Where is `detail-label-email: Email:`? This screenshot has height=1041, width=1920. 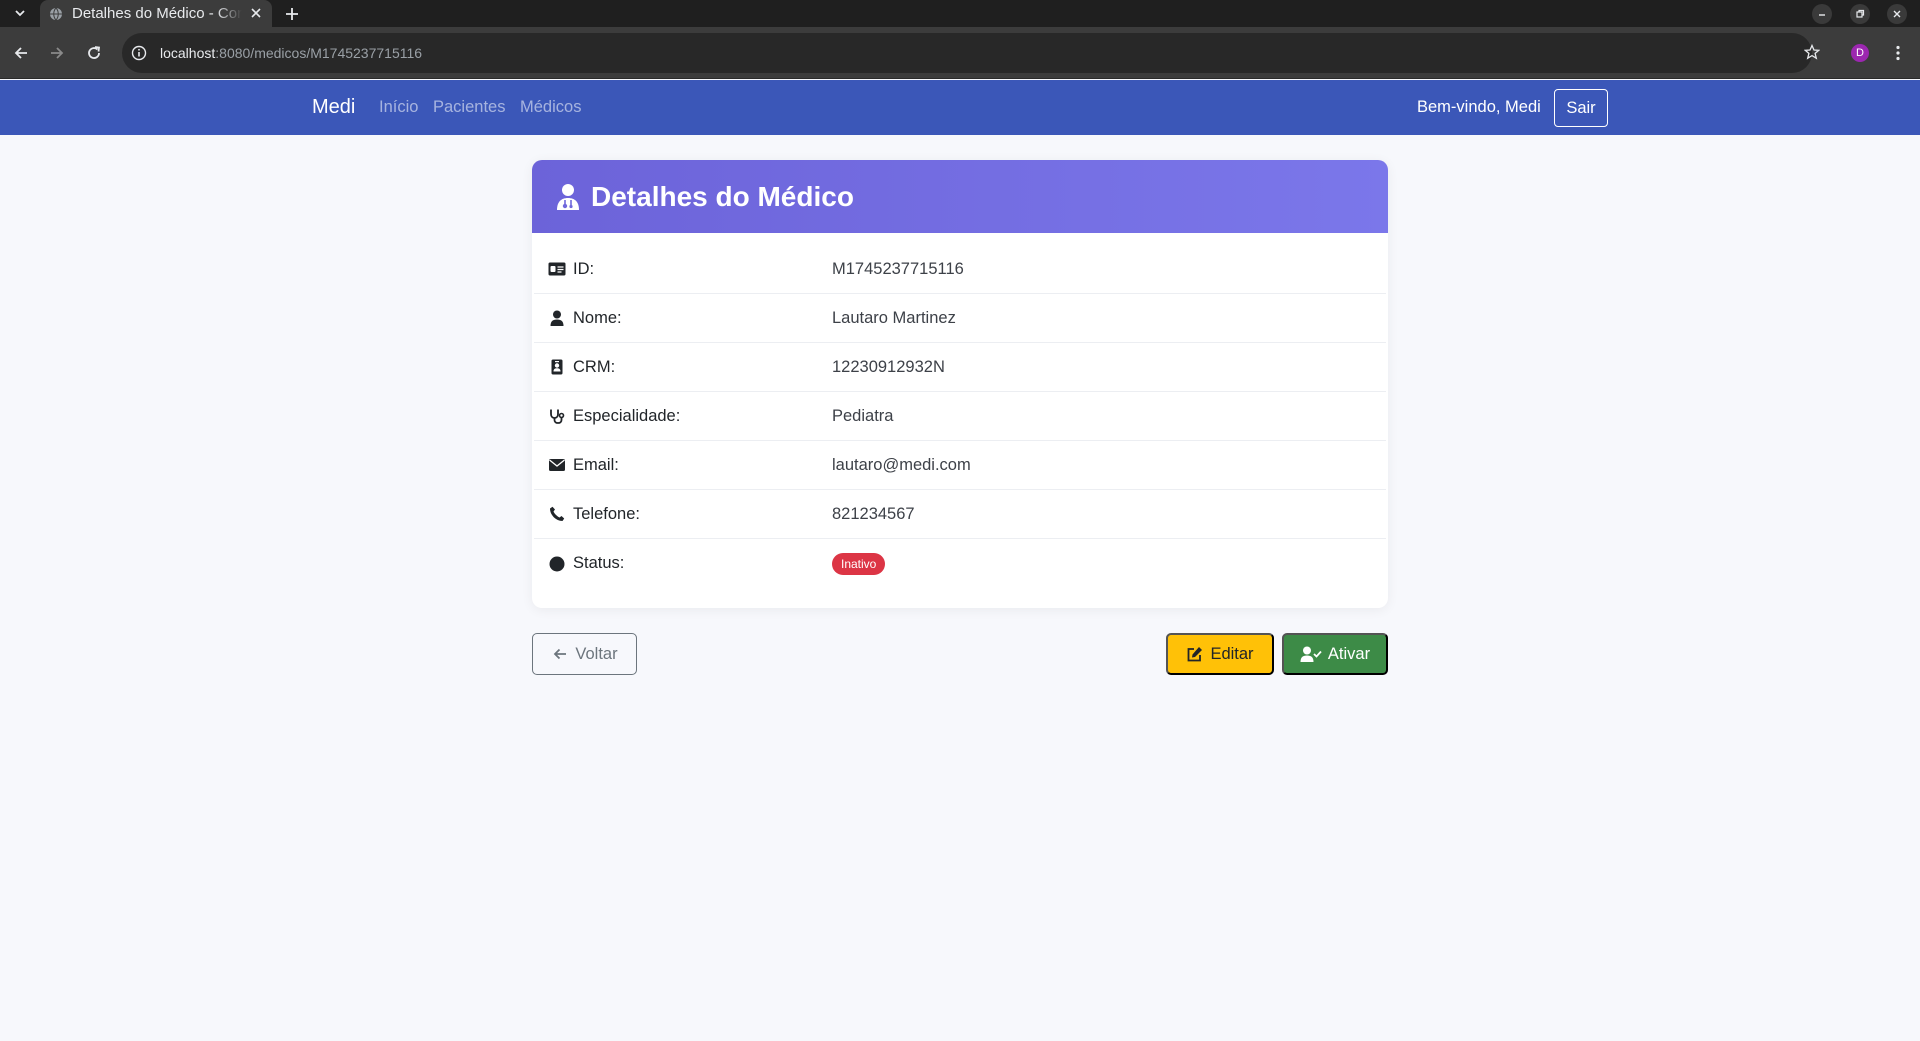
detail-label-email: Email: is located at coordinates (583, 465).